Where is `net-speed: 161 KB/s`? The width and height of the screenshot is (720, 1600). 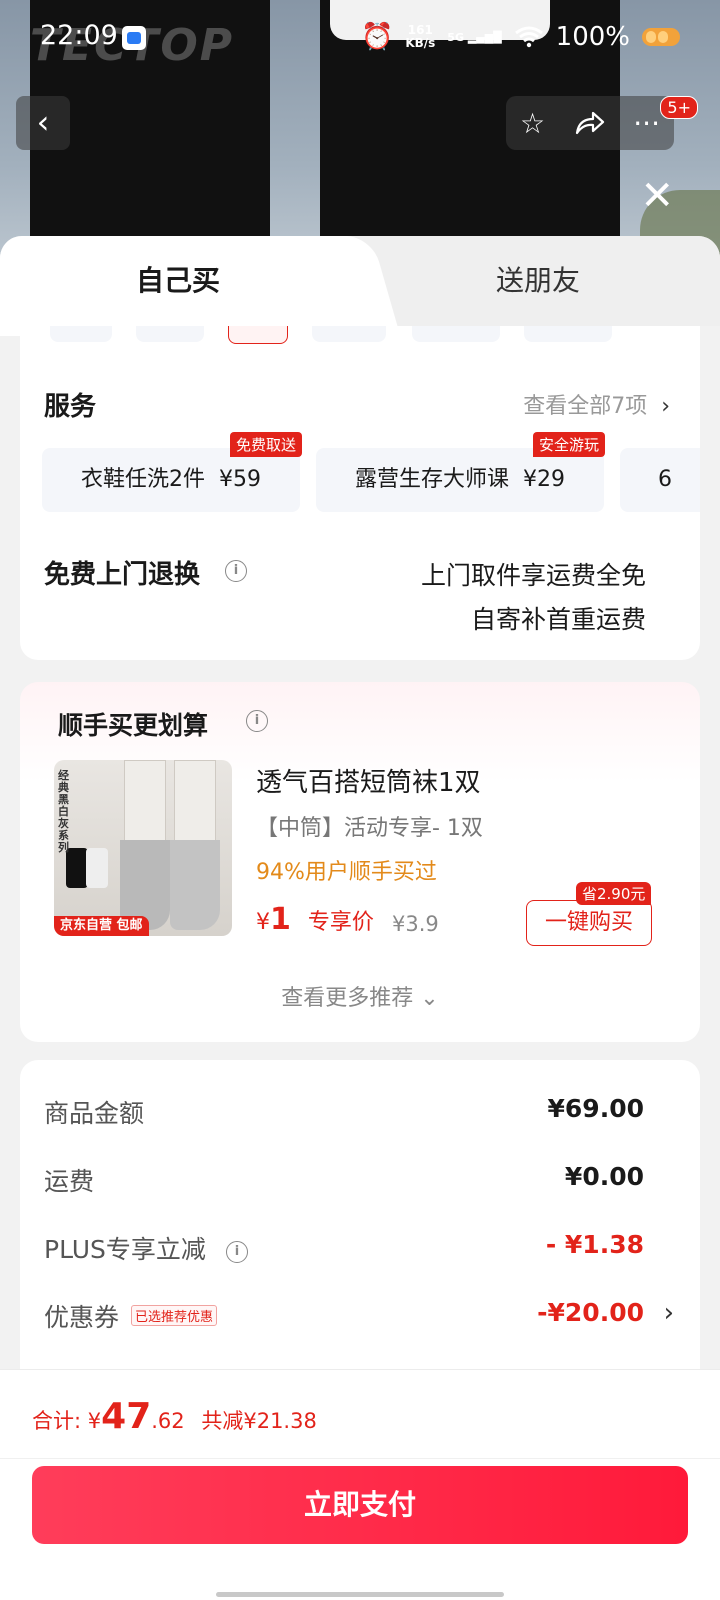 net-speed: 161 KB/s is located at coordinates (420, 37).